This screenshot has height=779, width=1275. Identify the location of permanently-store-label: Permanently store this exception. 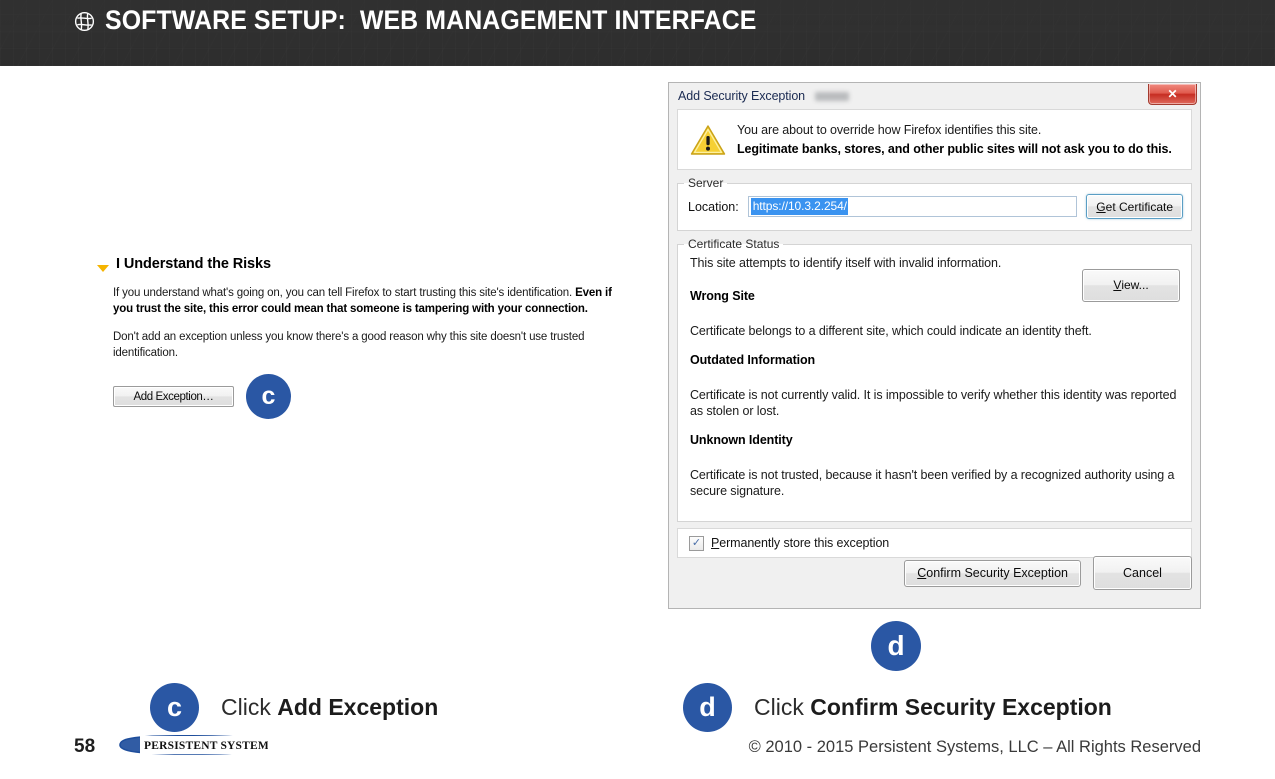
(800, 543).